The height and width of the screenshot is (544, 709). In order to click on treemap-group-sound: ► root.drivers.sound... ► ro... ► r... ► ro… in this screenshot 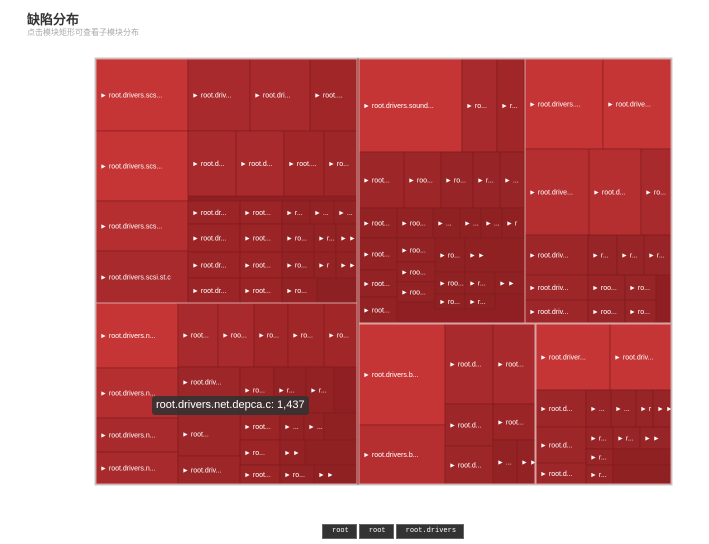, I will do `click(442, 191)`.